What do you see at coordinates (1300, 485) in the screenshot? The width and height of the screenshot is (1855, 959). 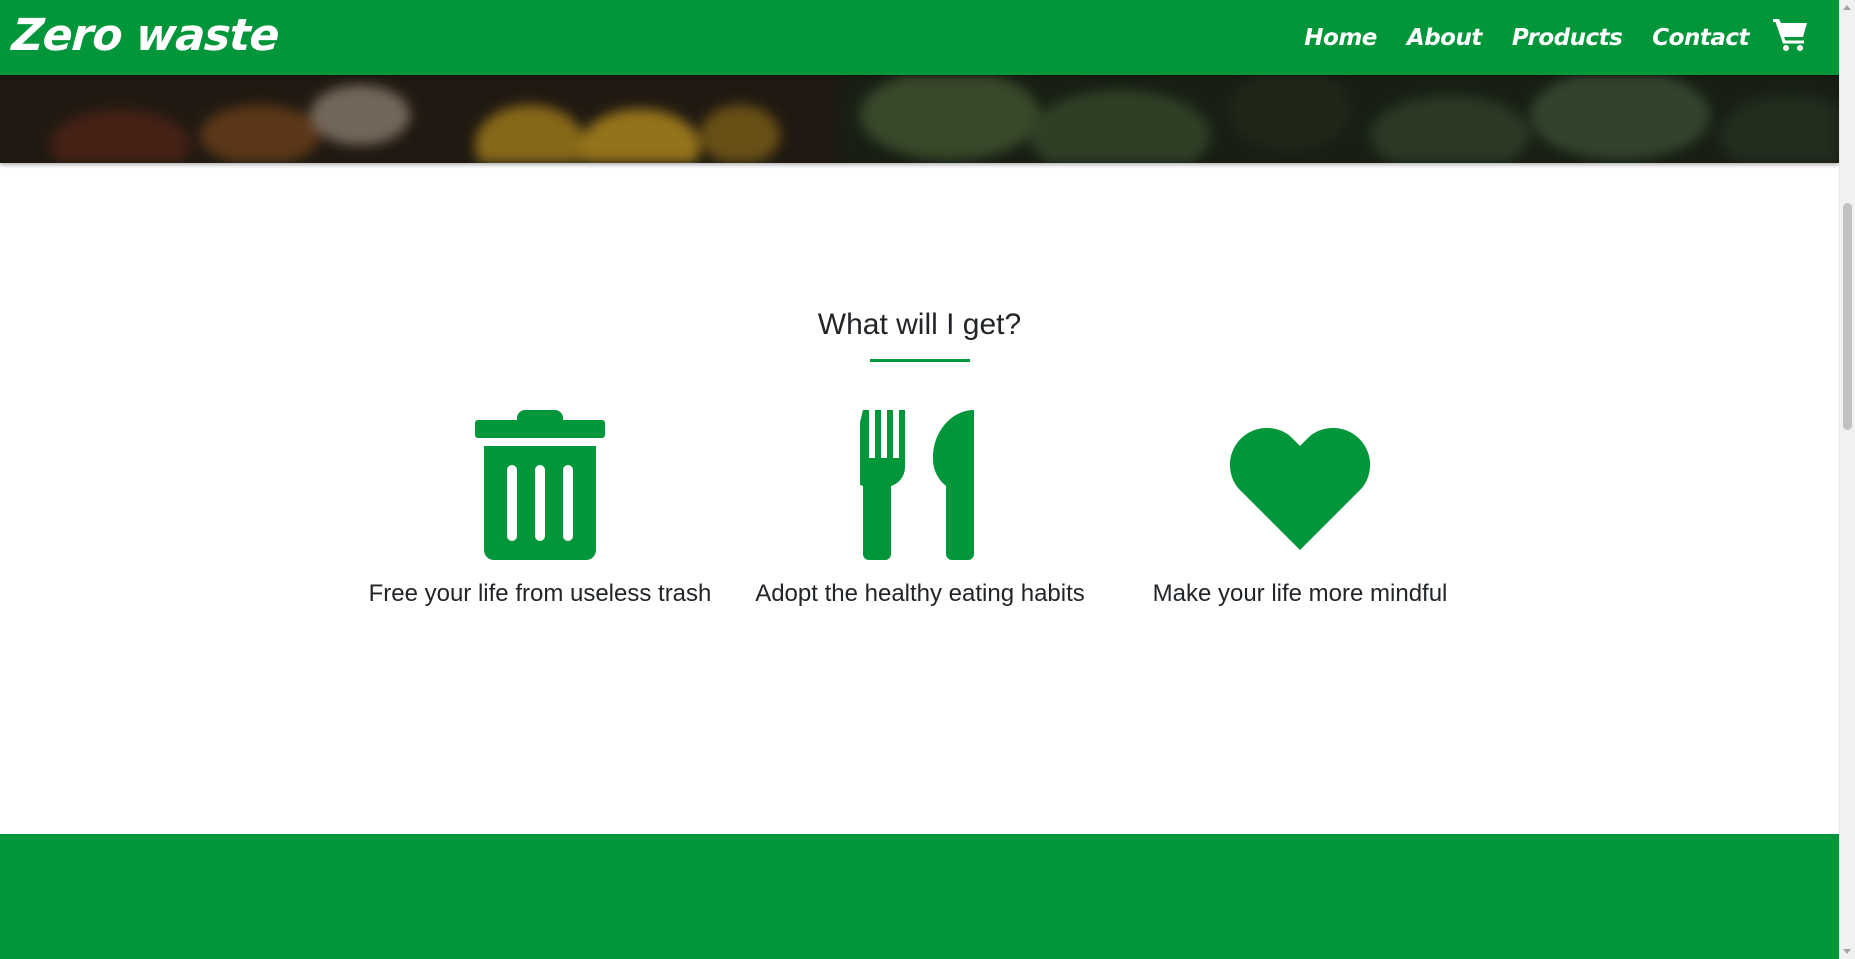 I see `heart-icon` at bounding box center [1300, 485].